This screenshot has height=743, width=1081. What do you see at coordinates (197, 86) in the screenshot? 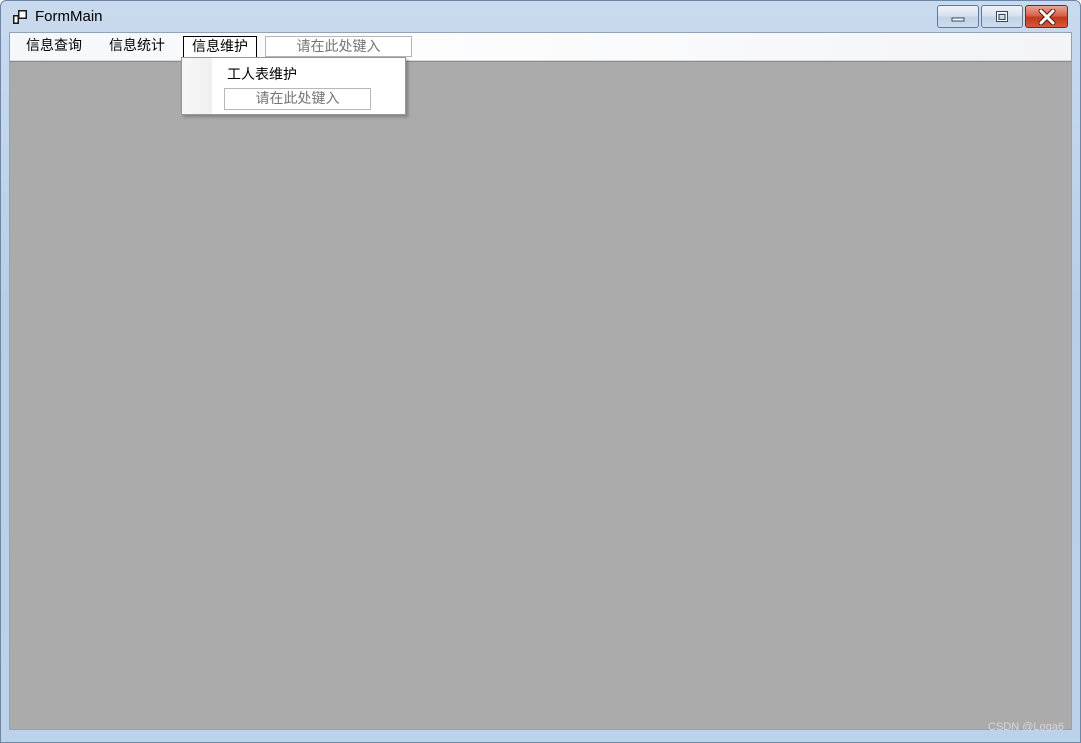
I see `dropdown-image-margin` at bounding box center [197, 86].